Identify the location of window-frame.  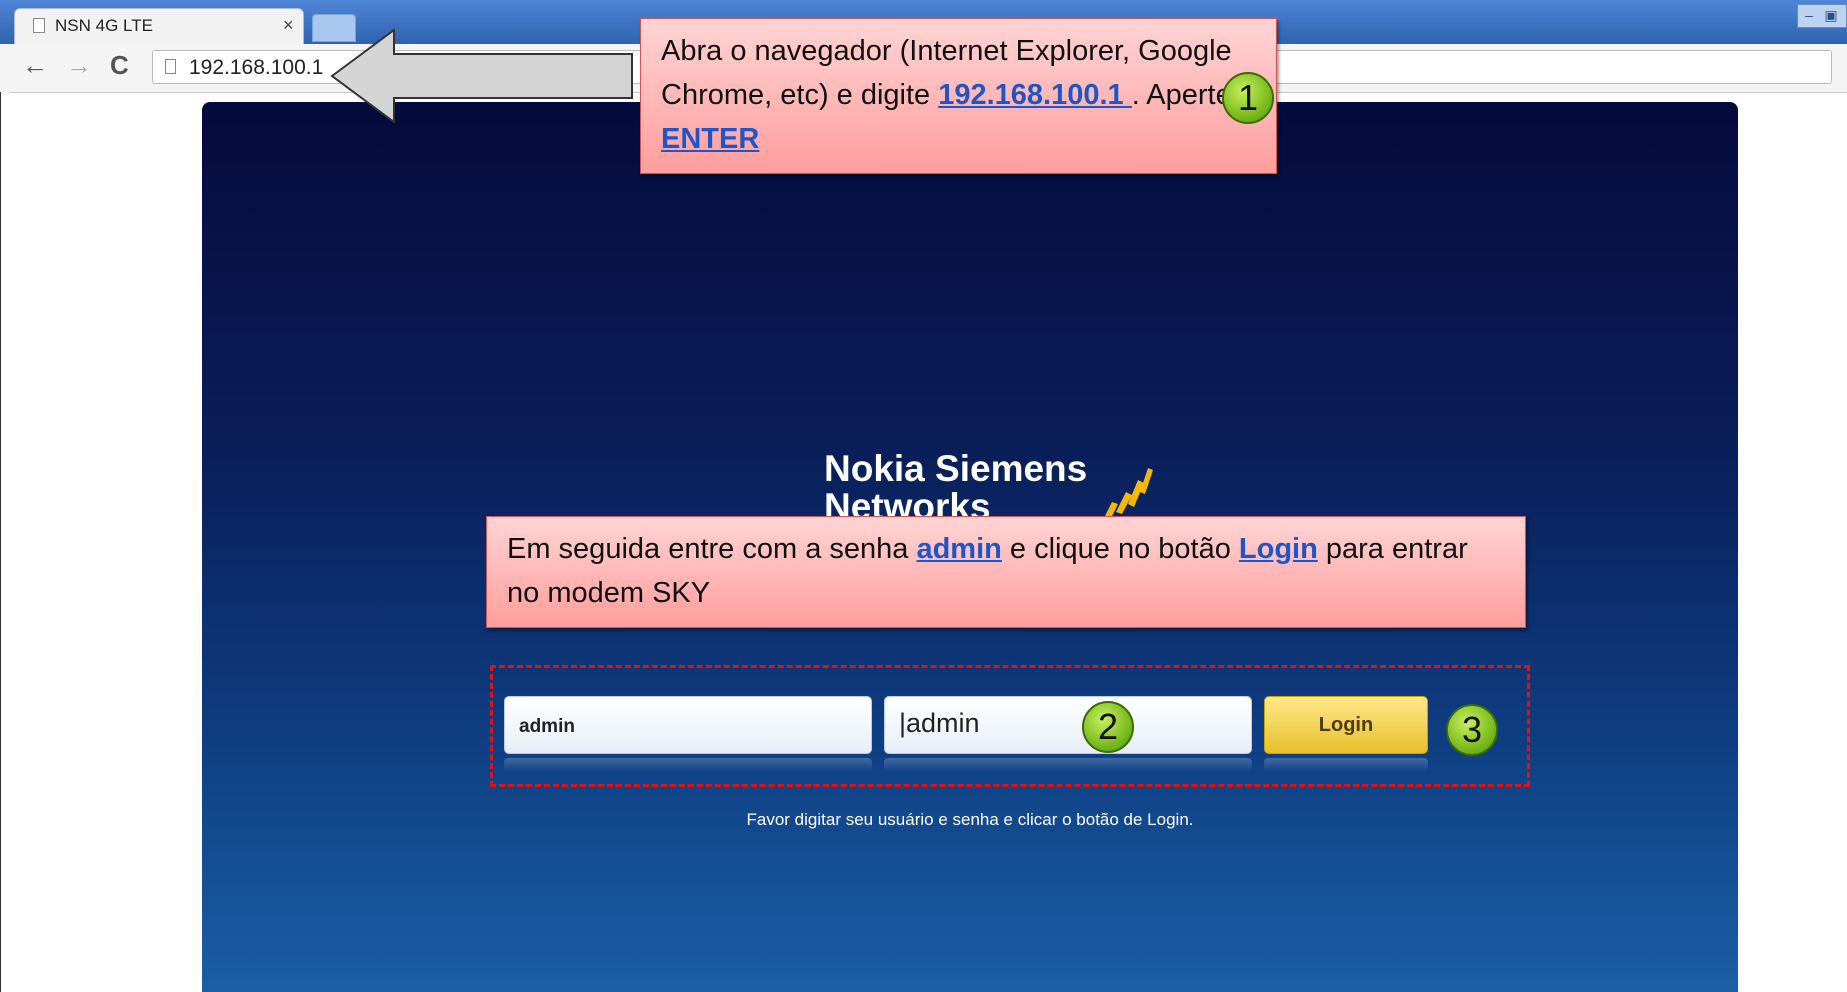
(4, 542).